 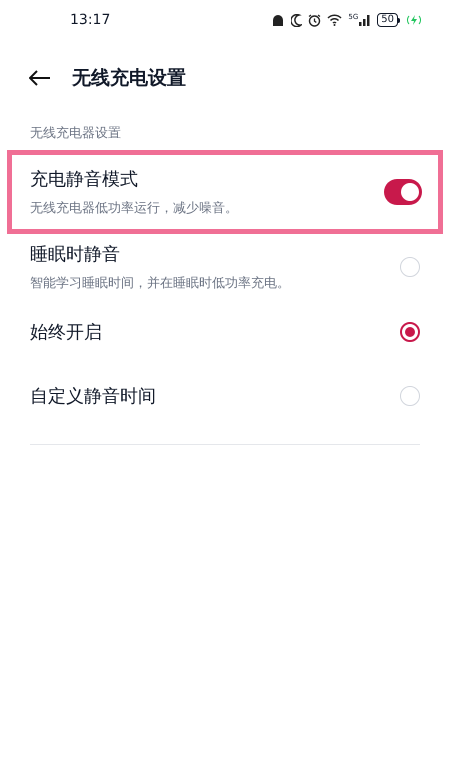 I want to click on option-title: 睡眠时静音, so click(x=75, y=254).